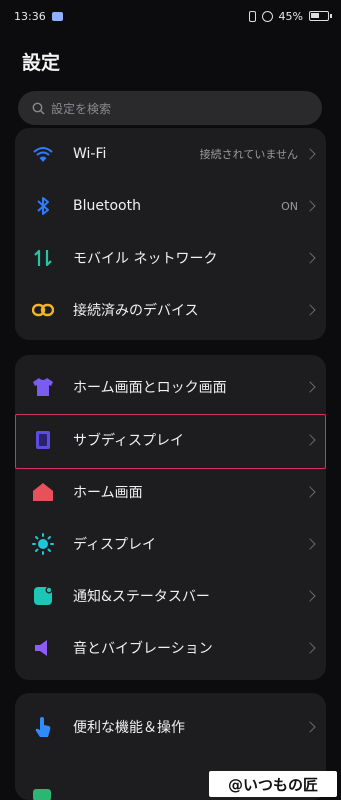 This screenshot has width=341, height=800. I want to click on settings-item-notifications: 通知&ステータスバー, so click(170, 596).